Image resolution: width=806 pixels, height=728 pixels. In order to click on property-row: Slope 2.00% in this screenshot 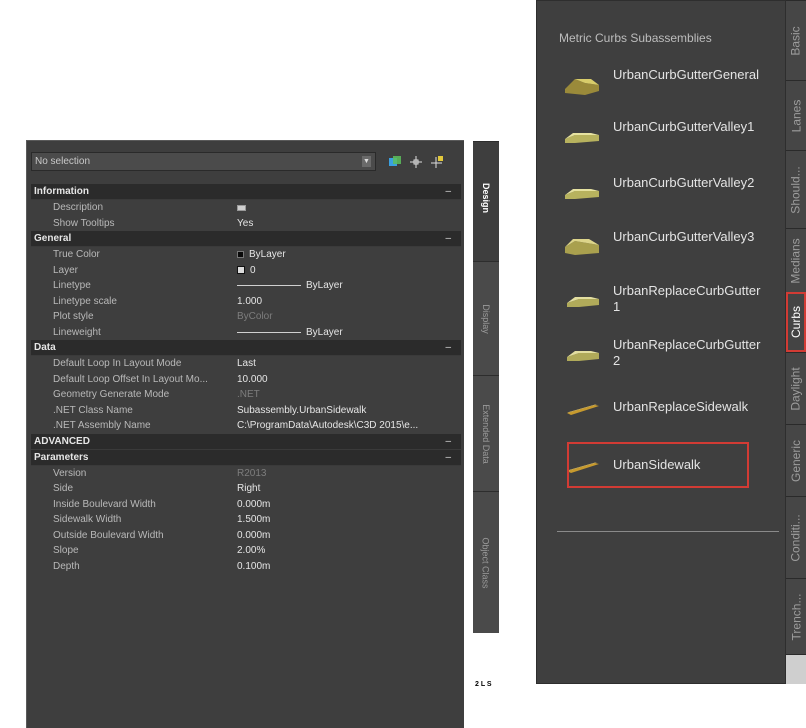, I will do `click(246, 551)`.